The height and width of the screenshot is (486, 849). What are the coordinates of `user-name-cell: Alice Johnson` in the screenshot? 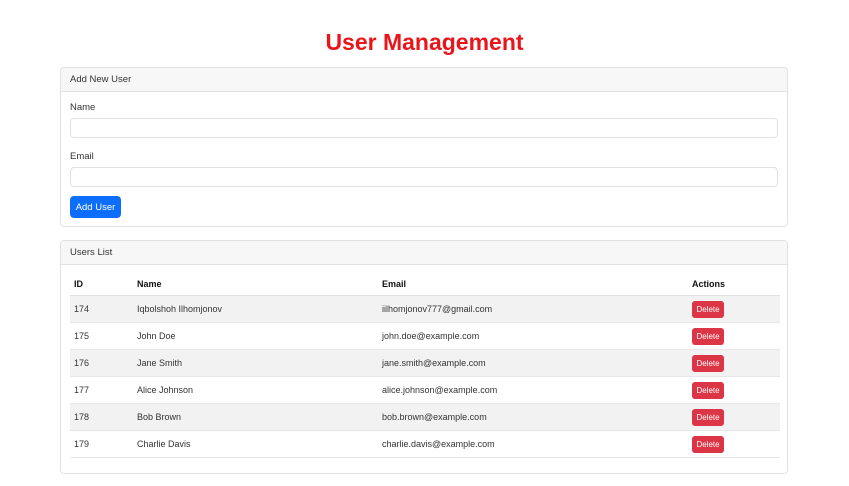 It's located at (255, 390).